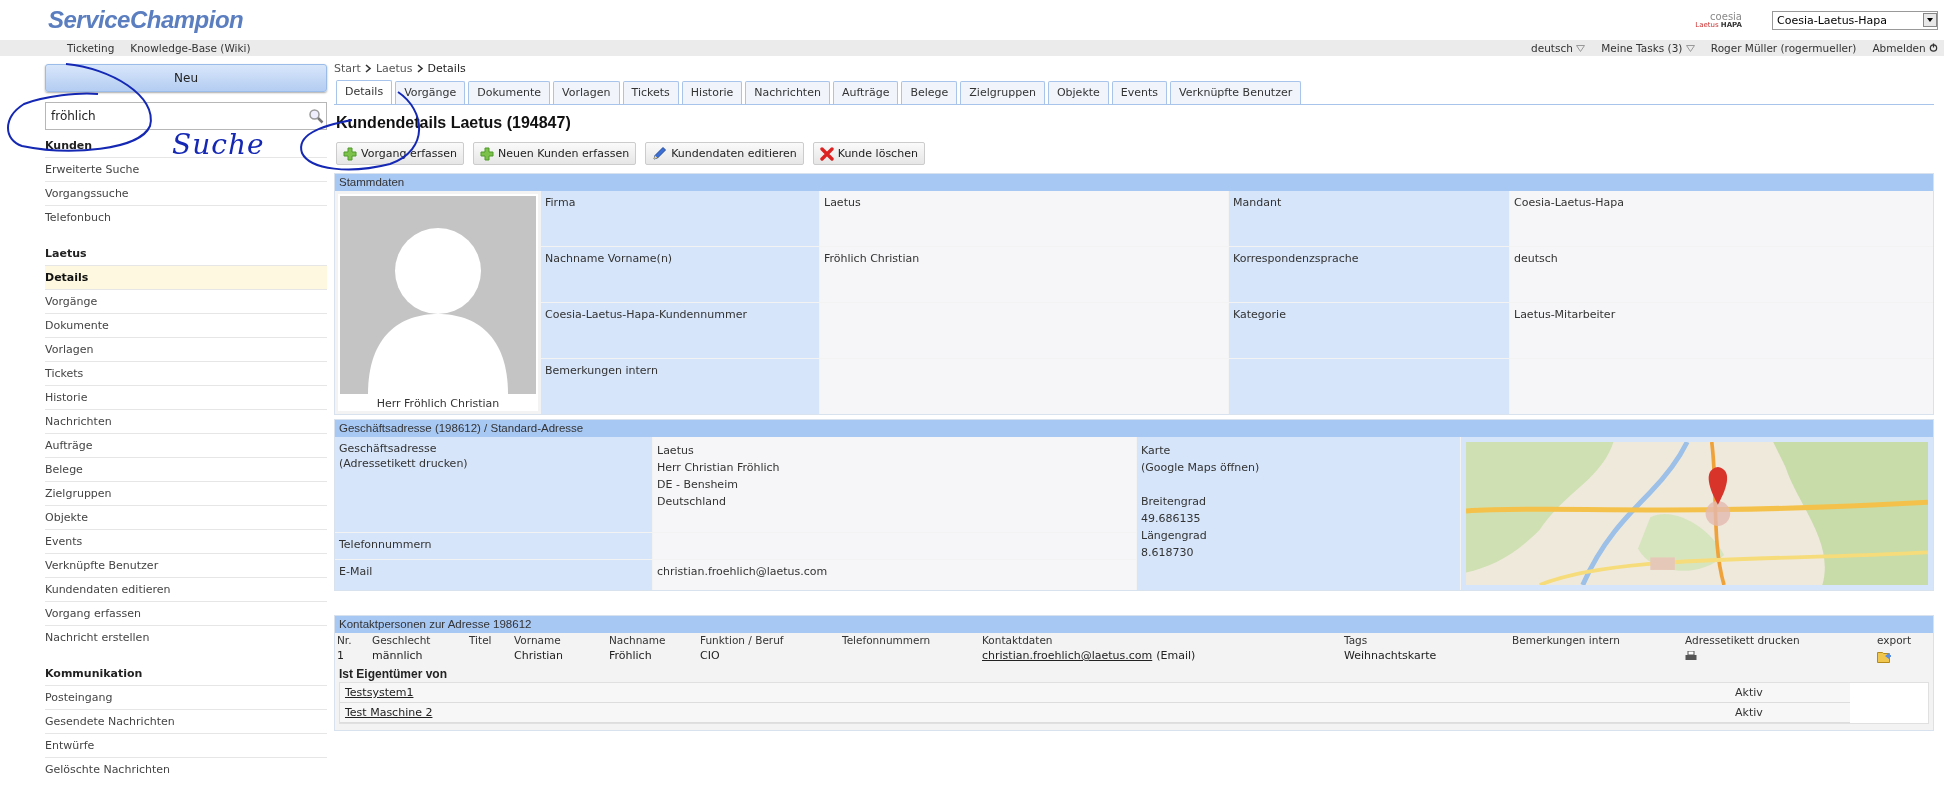 The height and width of the screenshot is (786, 1944). I want to click on tab: Zielgruppen, so click(1002, 92).